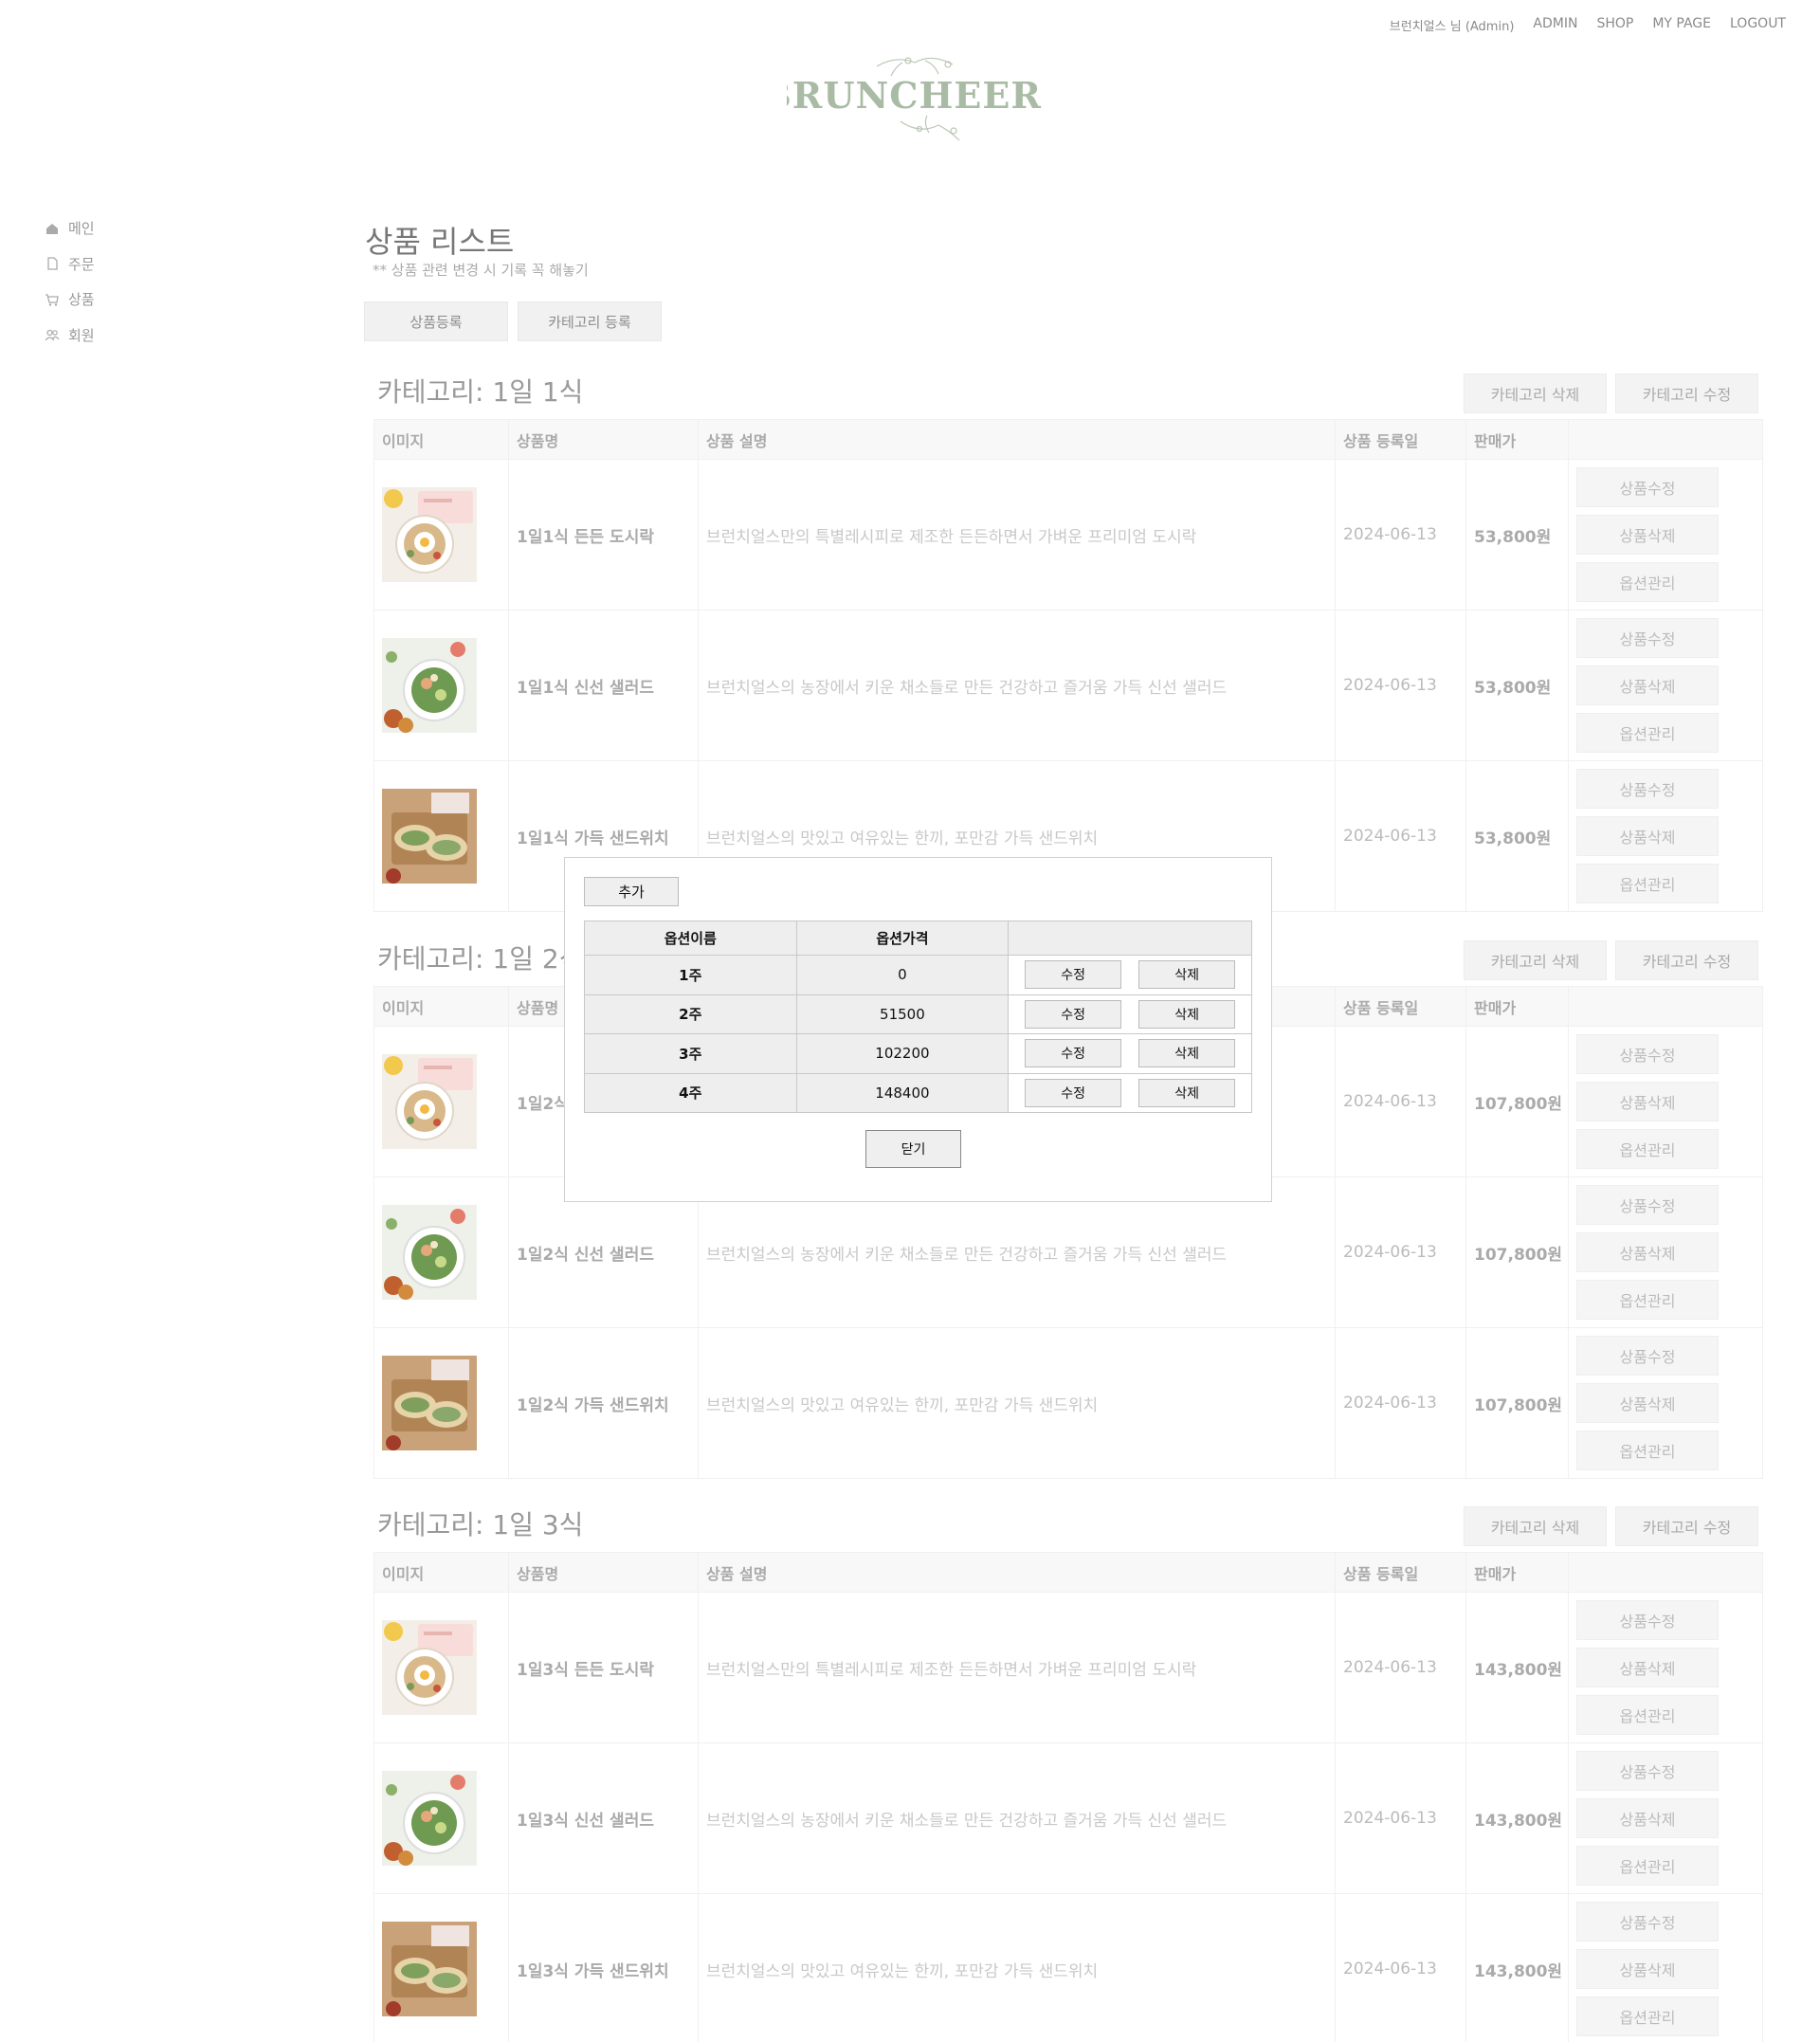 This screenshot has width=1820, height=2042. Describe the element at coordinates (690, 938) in the screenshot. I see `column-header: 옵션이름` at that location.